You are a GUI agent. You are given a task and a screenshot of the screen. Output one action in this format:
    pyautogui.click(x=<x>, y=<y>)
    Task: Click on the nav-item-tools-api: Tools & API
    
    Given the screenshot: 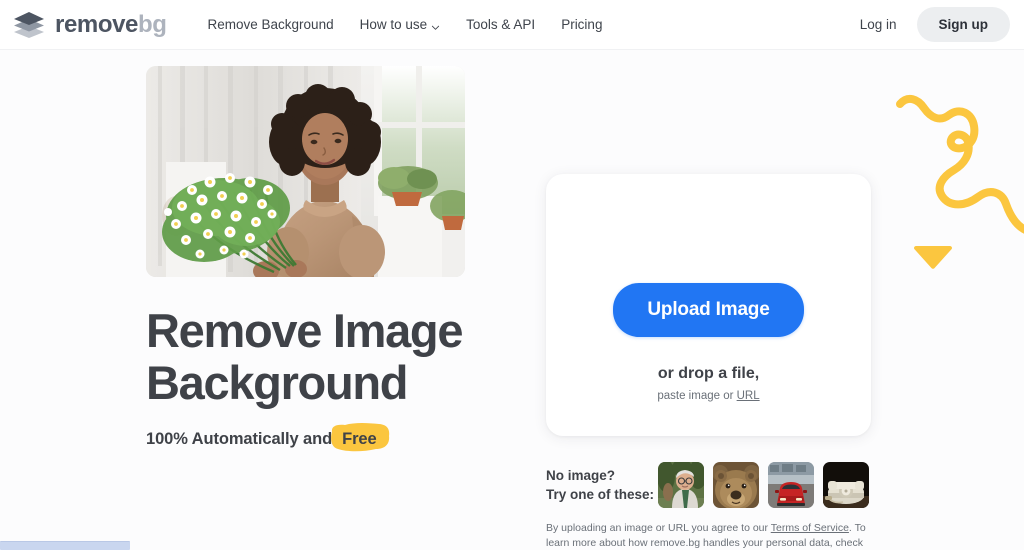 What is the action you would take?
    pyautogui.click(x=500, y=24)
    